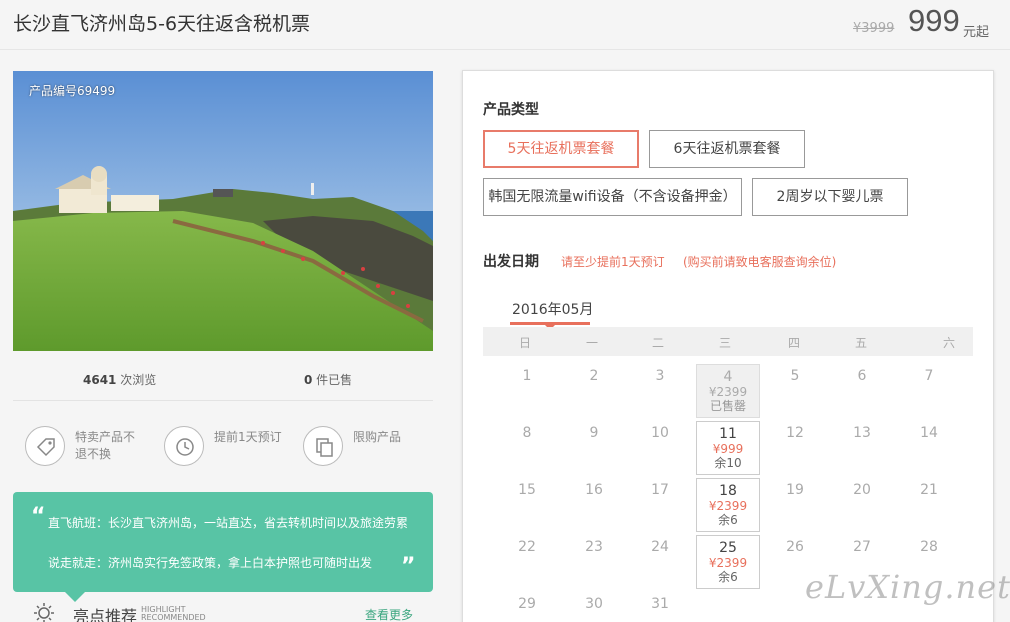  I want to click on product-stats: 4641 次浏览 0 件已售, so click(223, 379).